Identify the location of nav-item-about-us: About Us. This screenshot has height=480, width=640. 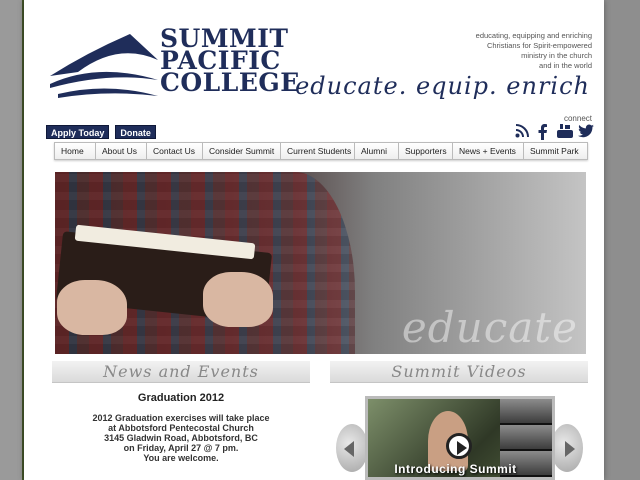
(121, 151).